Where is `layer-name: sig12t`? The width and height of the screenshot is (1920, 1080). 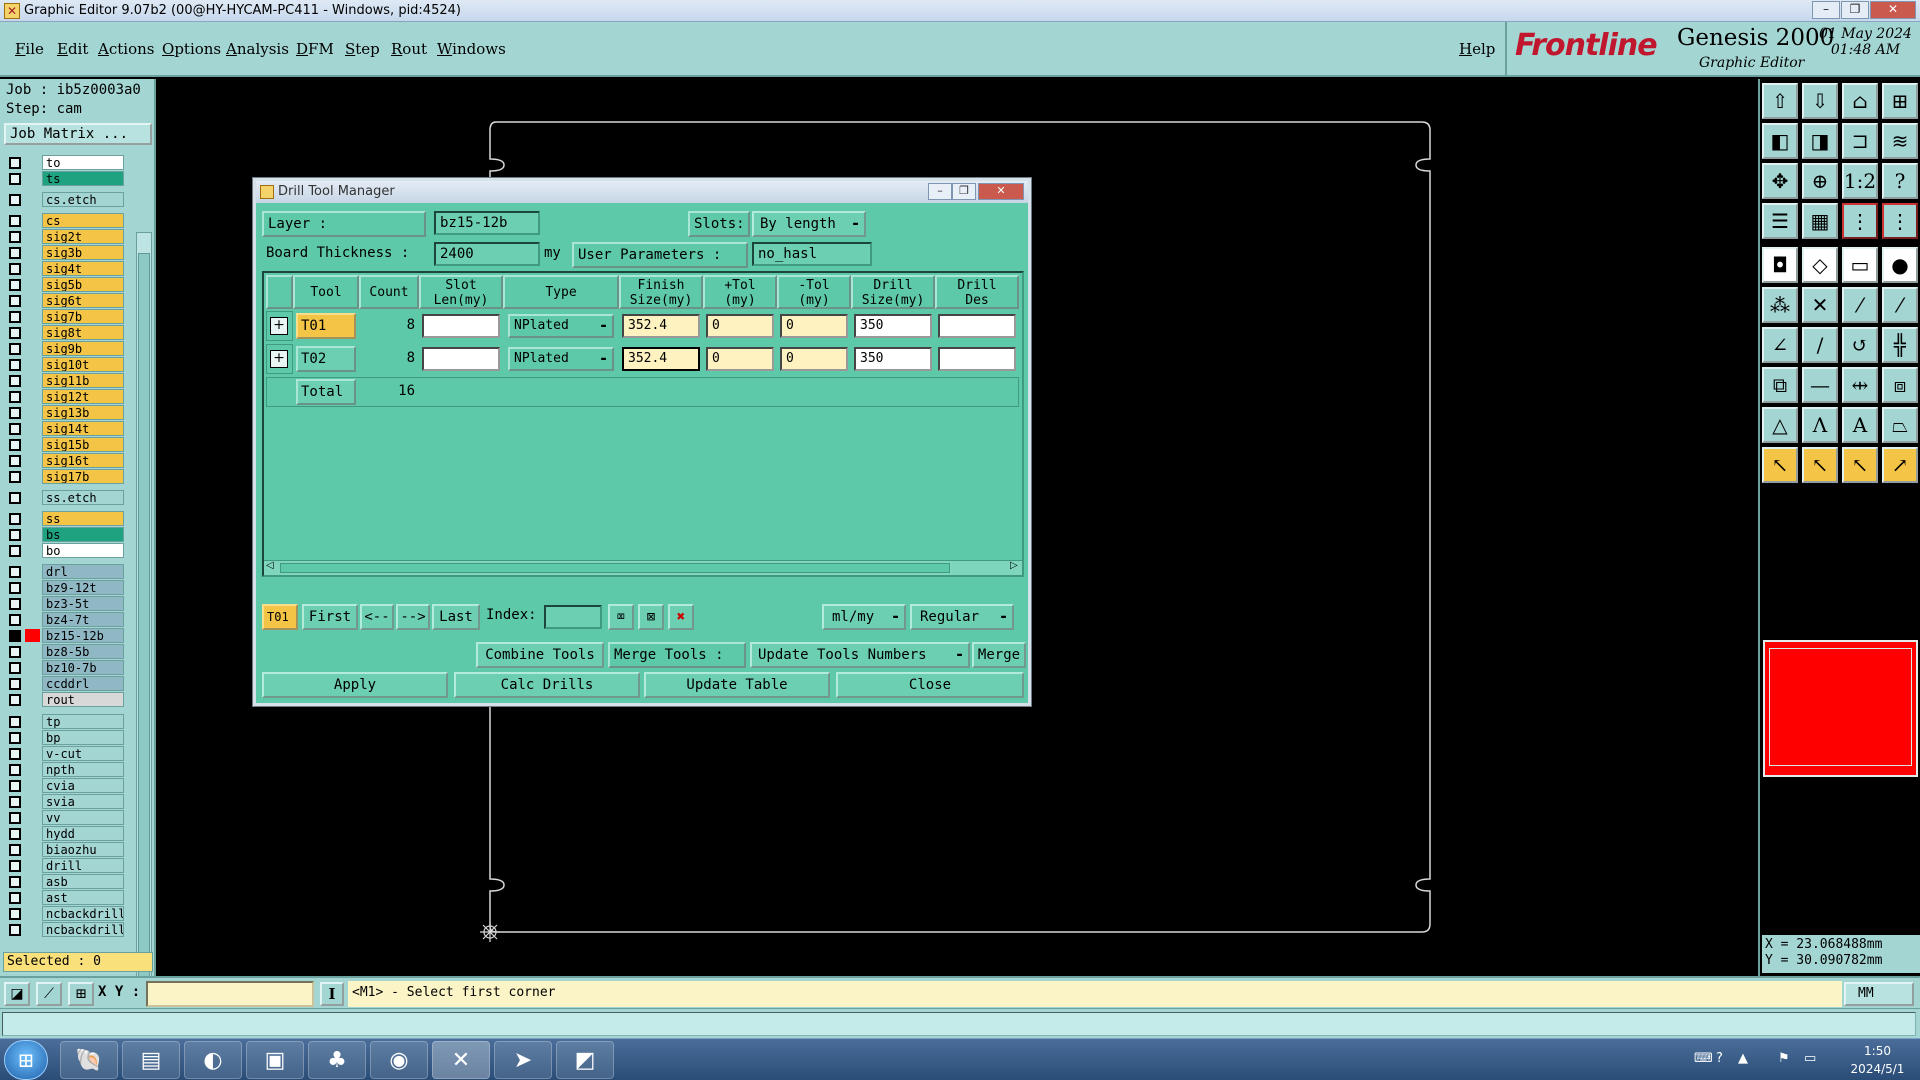
layer-name: sig12t is located at coordinates (83, 396).